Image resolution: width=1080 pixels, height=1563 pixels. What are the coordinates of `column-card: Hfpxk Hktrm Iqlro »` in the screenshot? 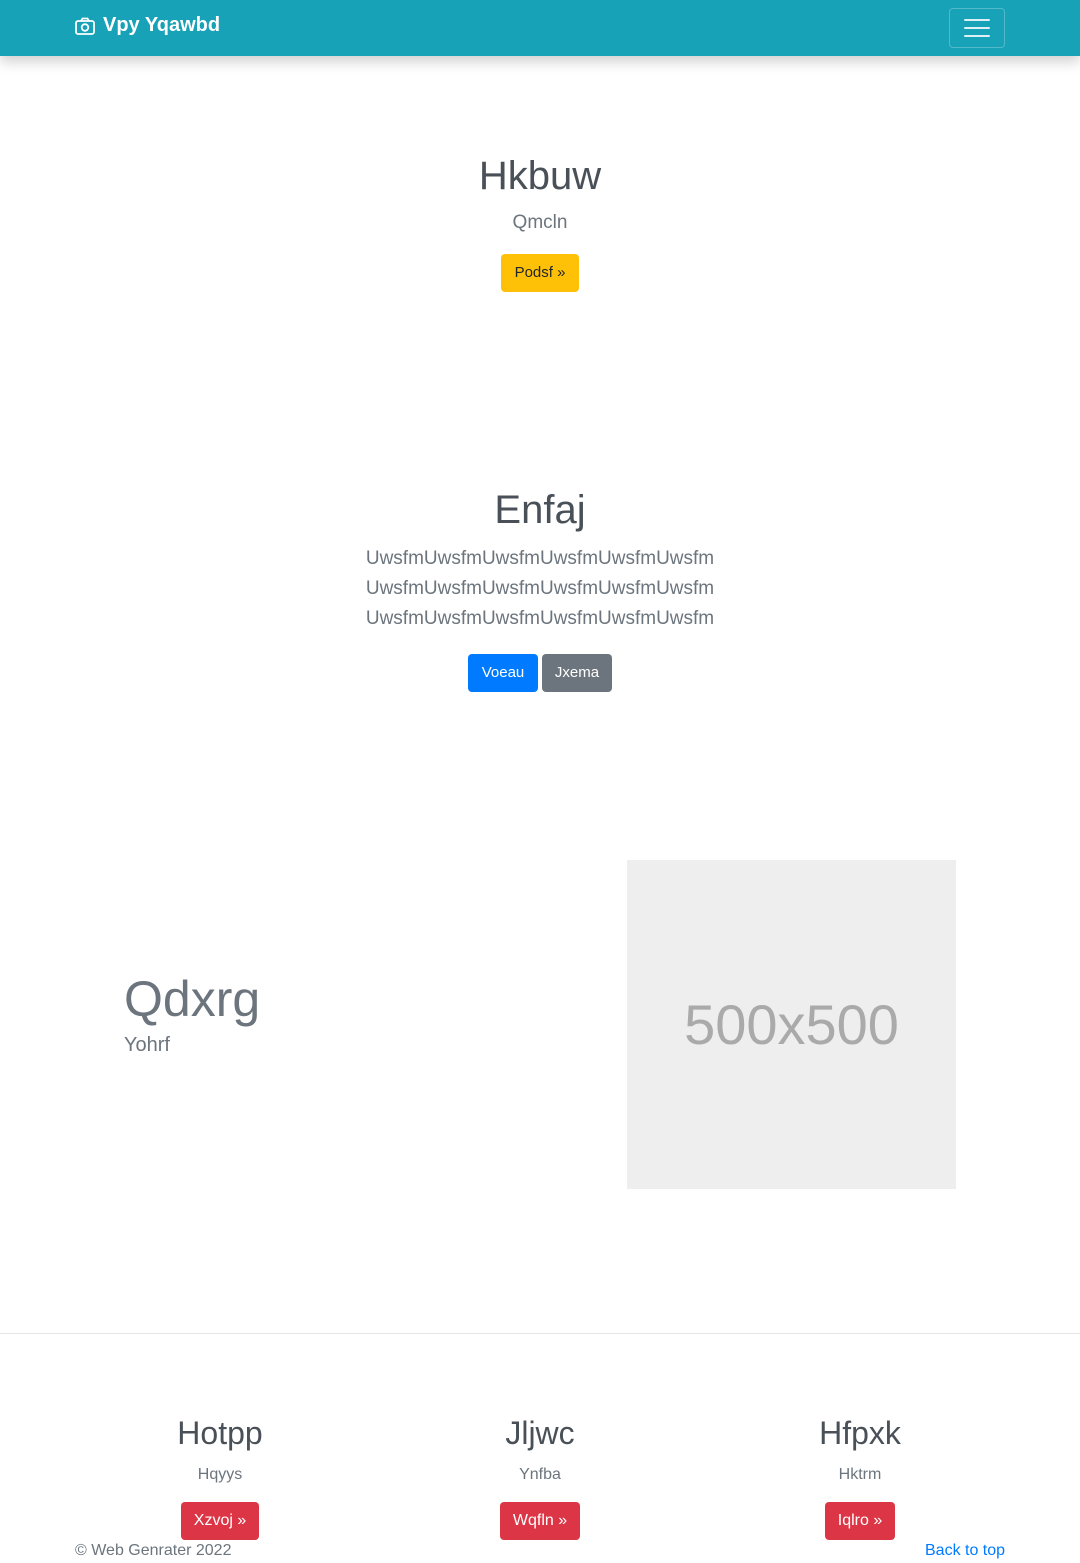 It's located at (860, 1477).